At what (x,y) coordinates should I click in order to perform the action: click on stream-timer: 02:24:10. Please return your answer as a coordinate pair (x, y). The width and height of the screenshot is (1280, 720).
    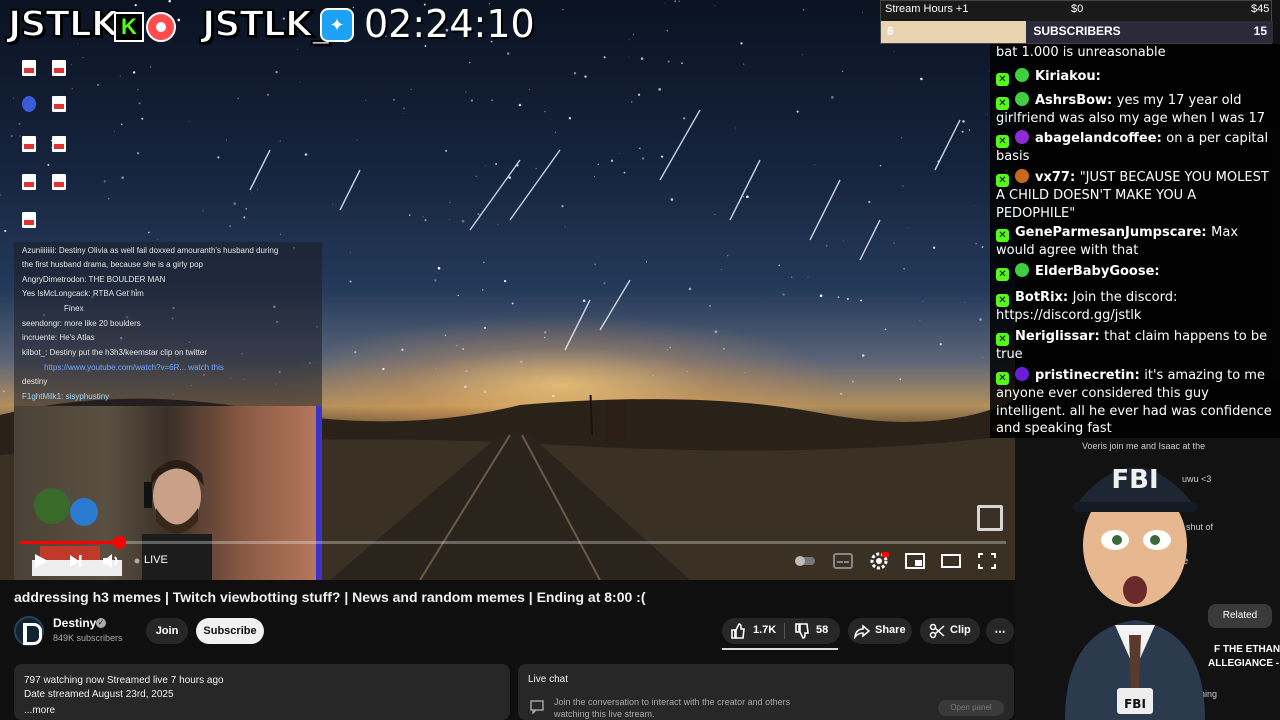
    Looking at the image, I should click on (449, 24).